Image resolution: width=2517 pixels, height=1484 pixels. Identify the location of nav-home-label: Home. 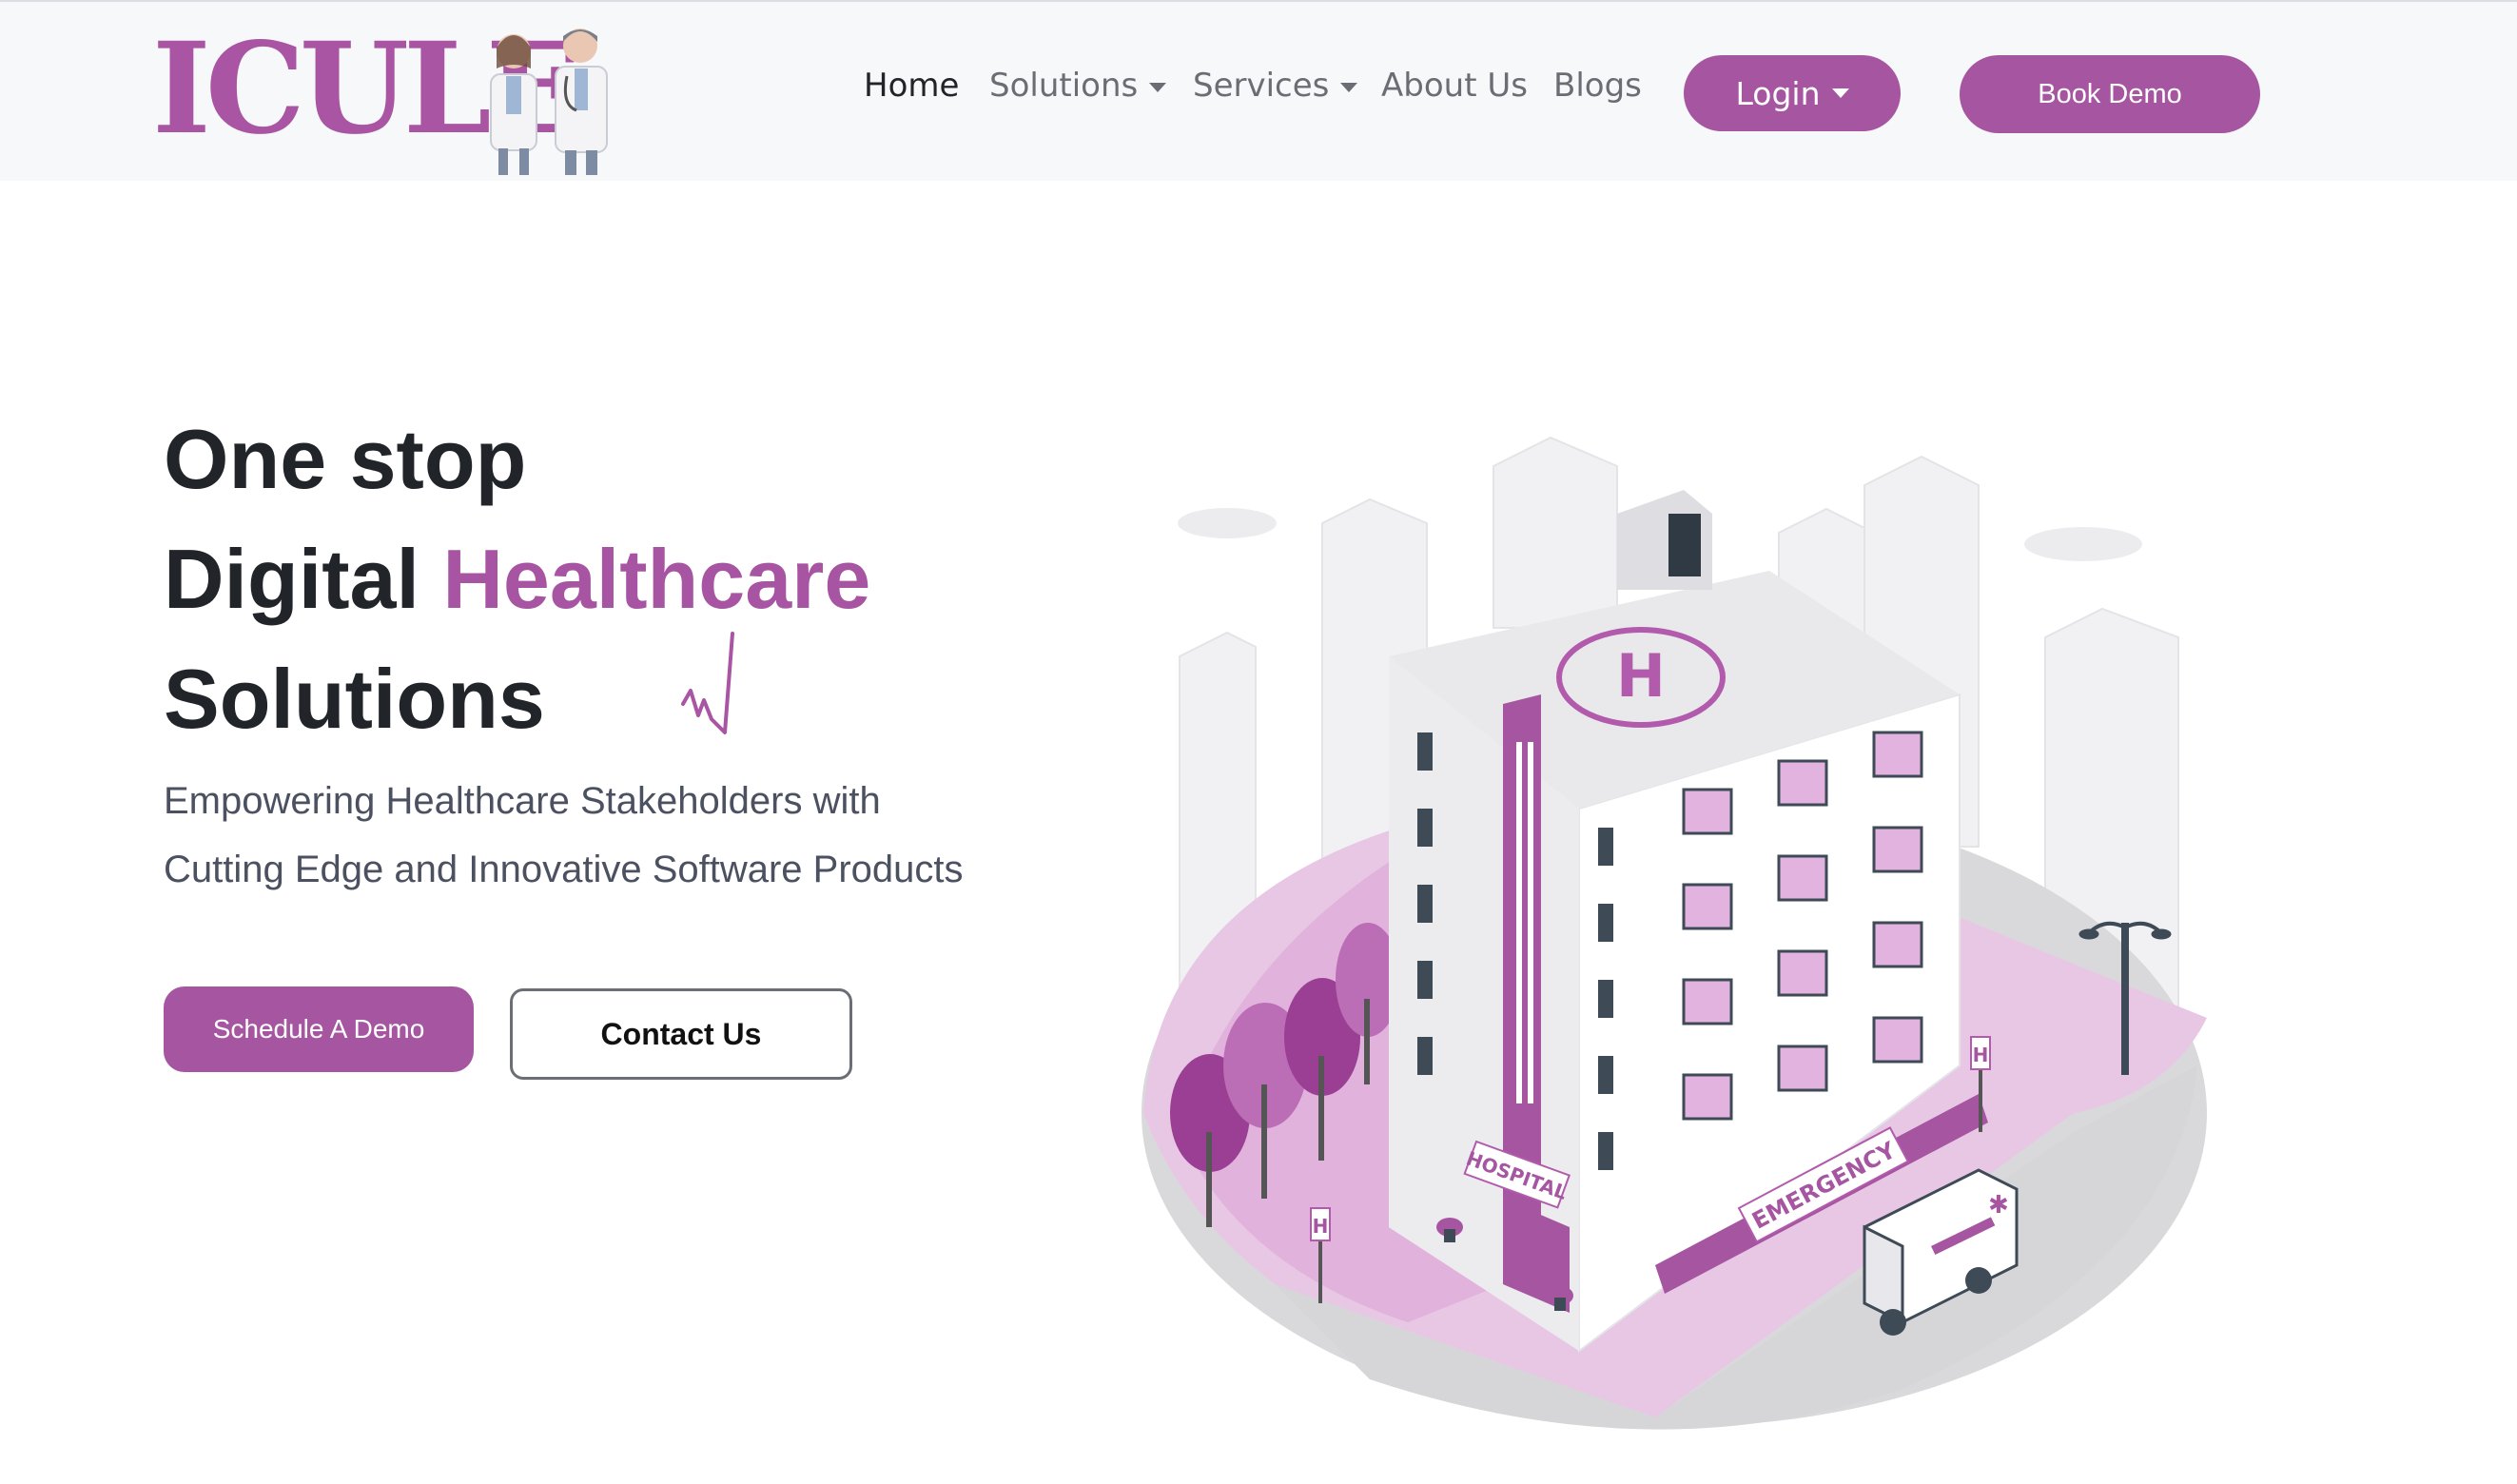
(912, 86).